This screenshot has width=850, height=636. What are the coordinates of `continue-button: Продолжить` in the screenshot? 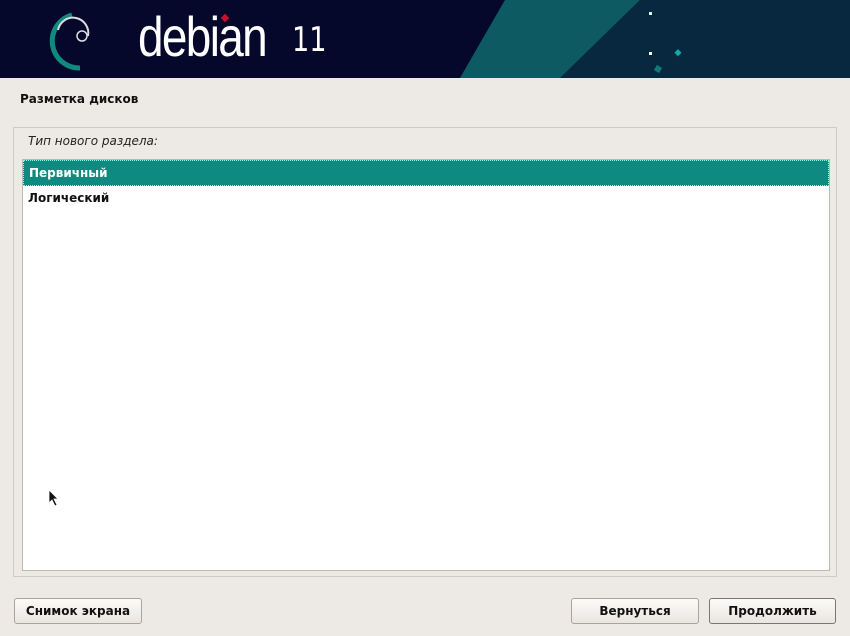 It's located at (772, 611).